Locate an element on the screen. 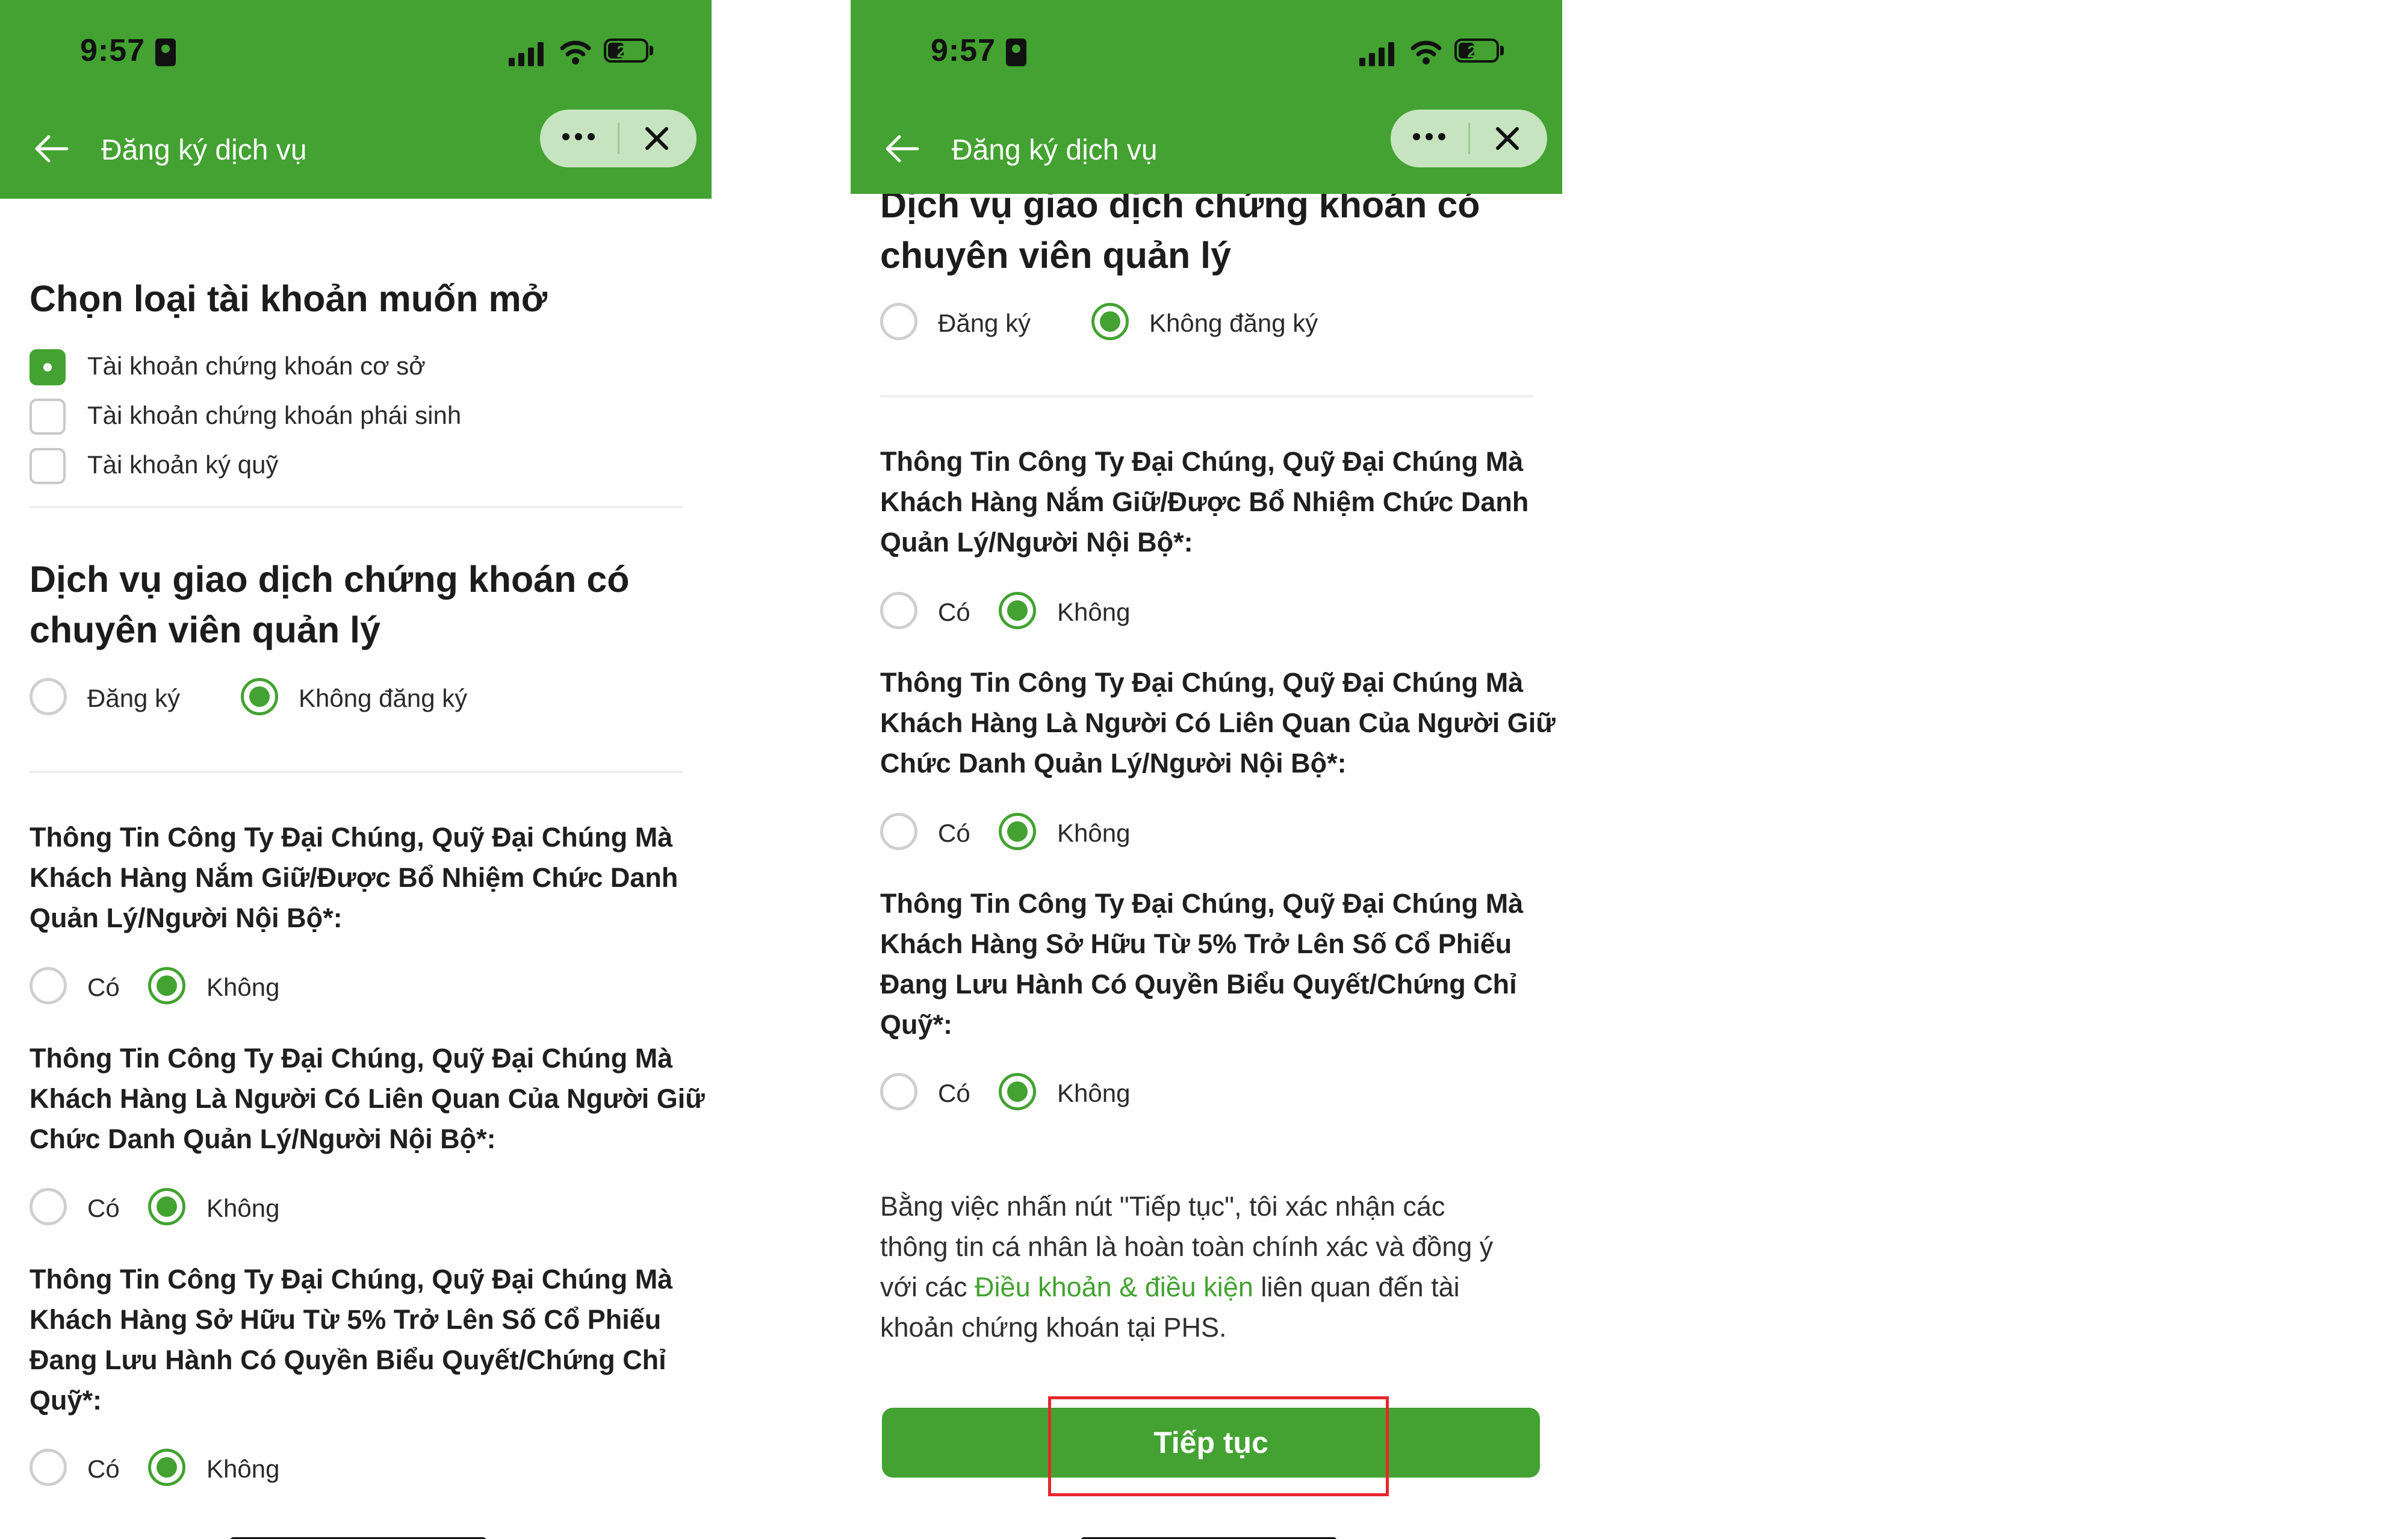 This screenshot has height=1539, width=2408. checkbox-label: Tài khoản chứng khoán phái sinh is located at coordinates (274, 415).